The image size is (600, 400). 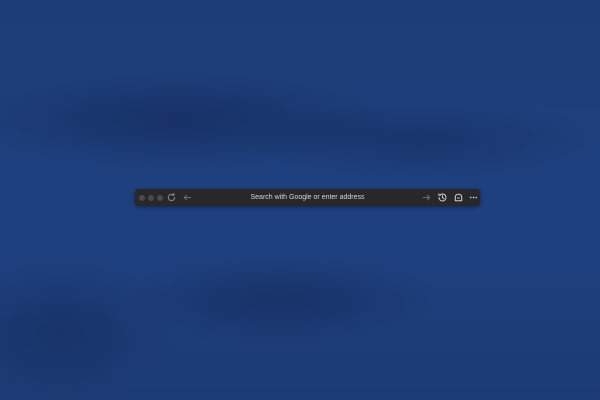 I want to click on window-close-button, so click(x=142, y=197).